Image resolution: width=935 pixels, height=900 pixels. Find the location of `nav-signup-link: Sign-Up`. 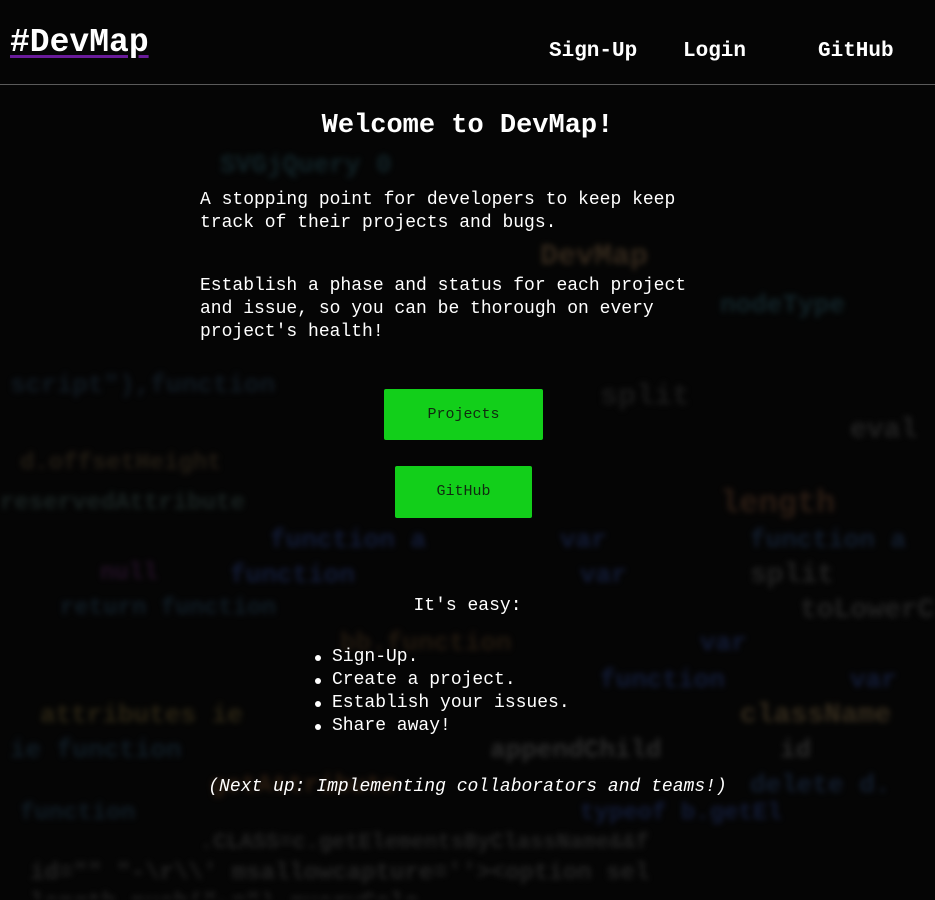

nav-signup-link: Sign-Up is located at coordinates (593, 51).